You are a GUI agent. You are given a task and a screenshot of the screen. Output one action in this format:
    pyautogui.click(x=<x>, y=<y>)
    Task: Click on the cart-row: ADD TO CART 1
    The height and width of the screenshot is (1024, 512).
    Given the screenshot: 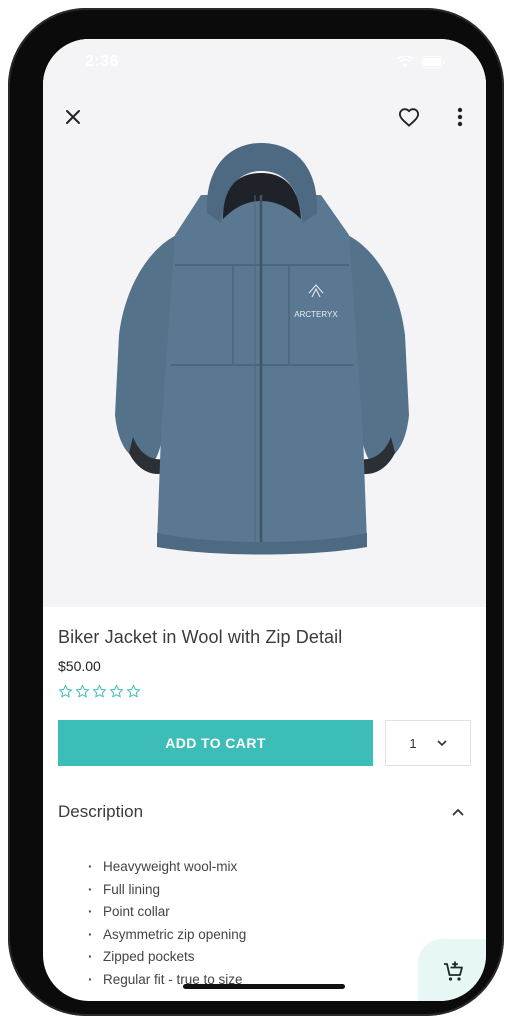 What is the action you would take?
    pyautogui.click(x=264, y=743)
    